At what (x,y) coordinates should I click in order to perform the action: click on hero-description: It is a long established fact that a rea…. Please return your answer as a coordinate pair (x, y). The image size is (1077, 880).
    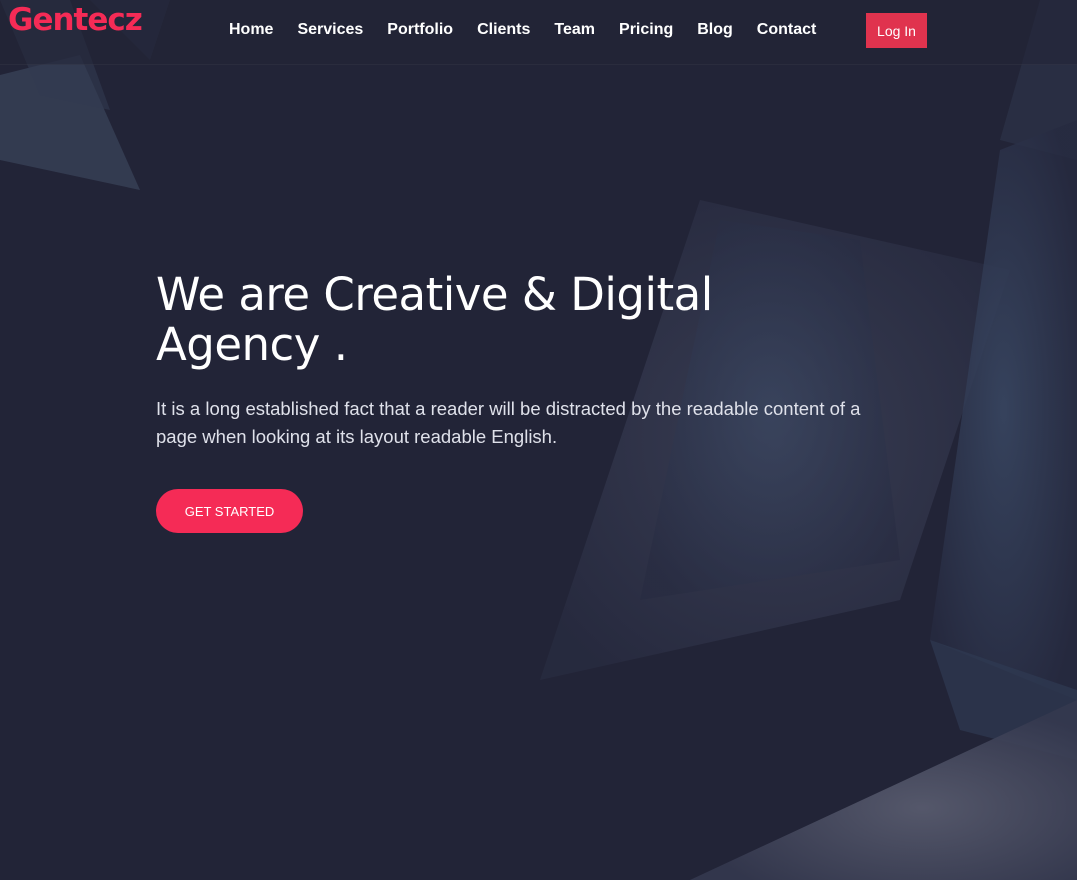
    Looking at the image, I should click on (508, 422).